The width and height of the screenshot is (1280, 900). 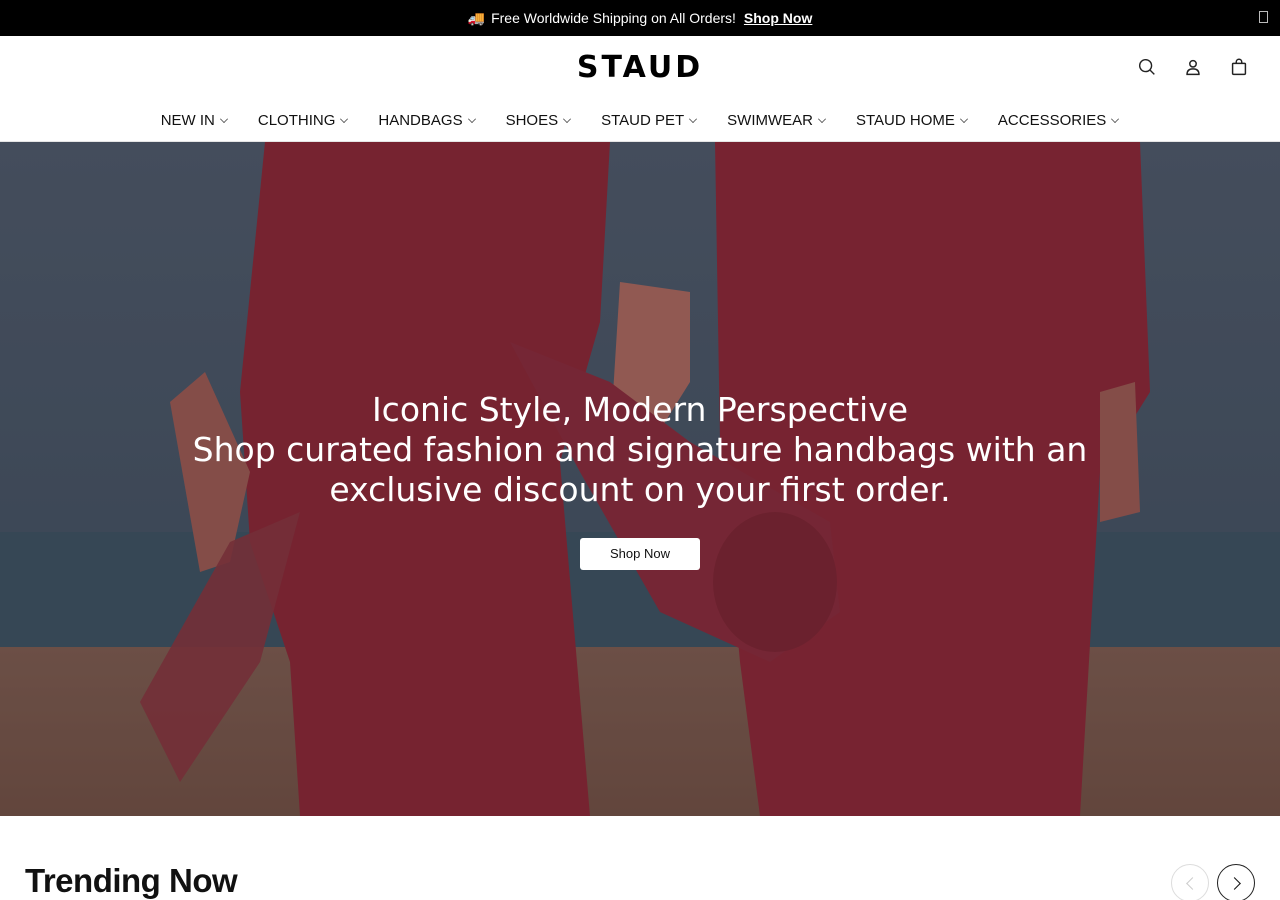 I want to click on carousel-next-button, so click(x=1236, y=882).